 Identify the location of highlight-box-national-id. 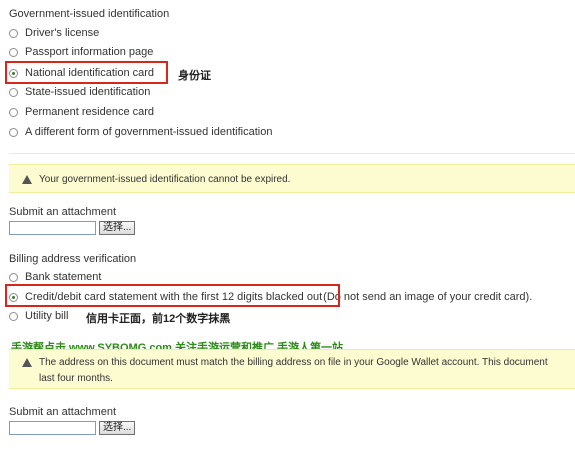
(86, 72).